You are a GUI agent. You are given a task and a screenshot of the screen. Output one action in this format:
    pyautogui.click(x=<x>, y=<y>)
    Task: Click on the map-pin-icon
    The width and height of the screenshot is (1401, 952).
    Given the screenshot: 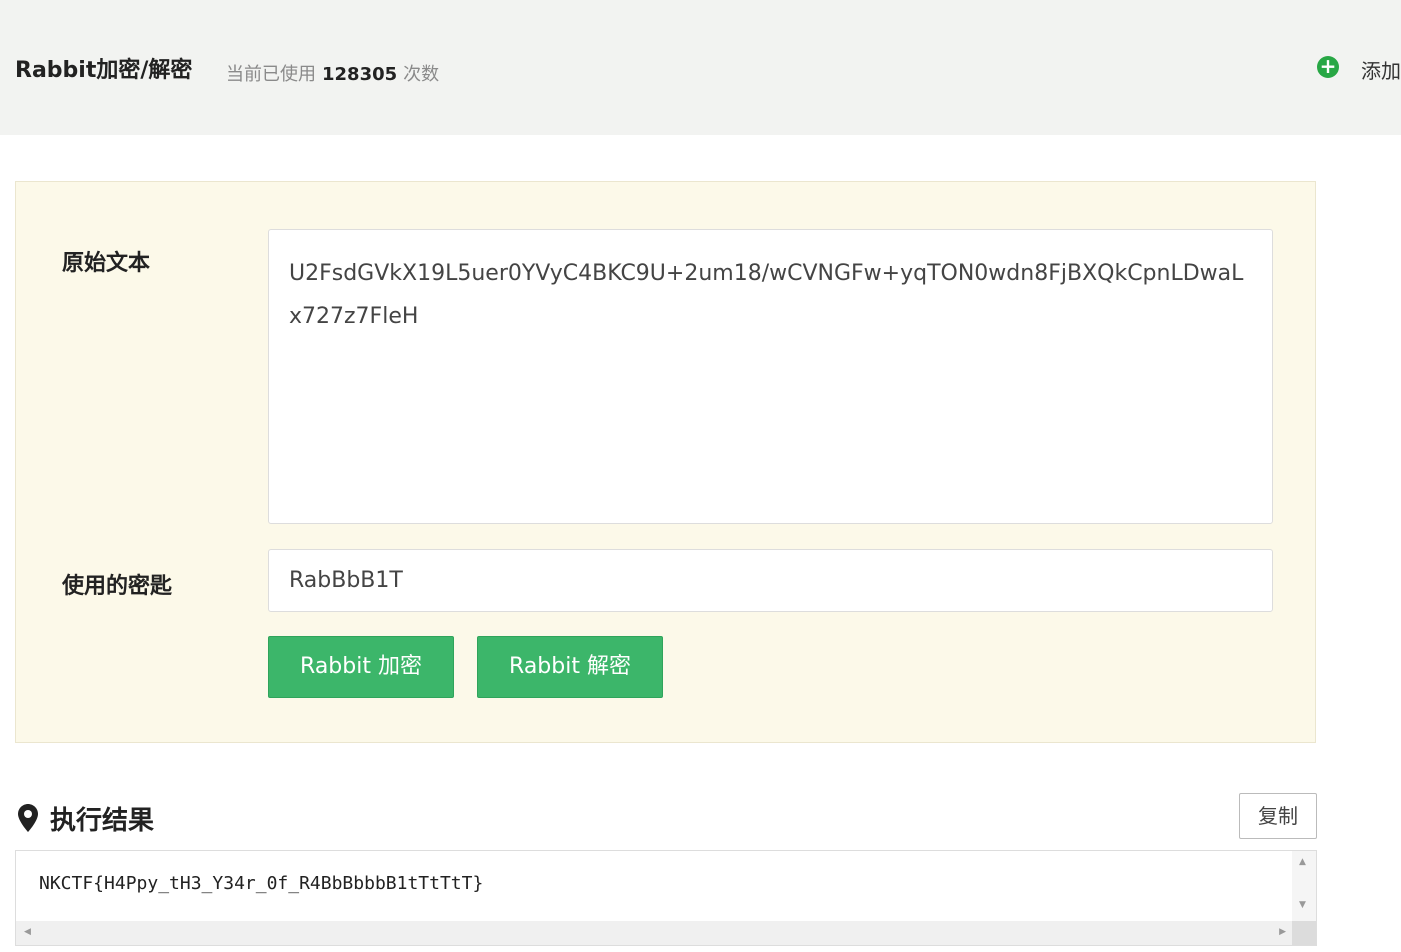 What is the action you would take?
    pyautogui.click(x=28, y=821)
    